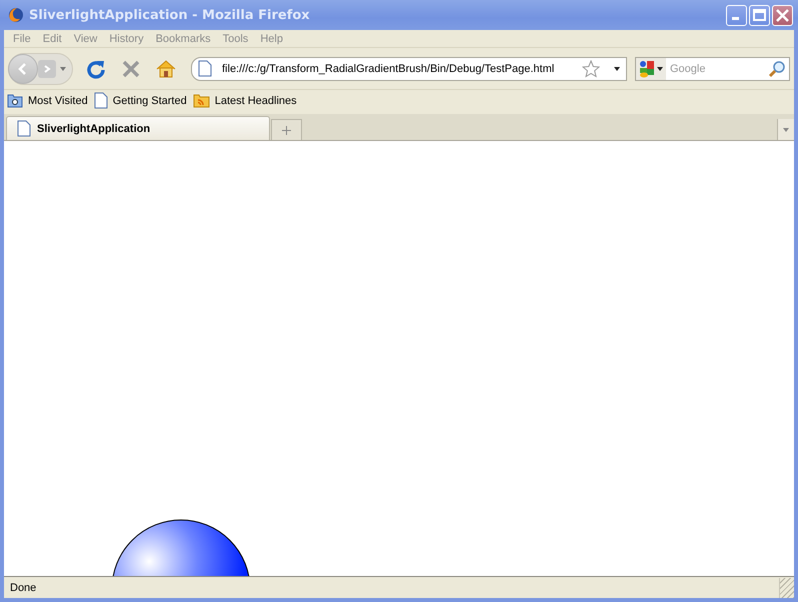  Describe the element at coordinates (58, 100) in the screenshot. I see `bookmark-link: Most Visited` at that location.